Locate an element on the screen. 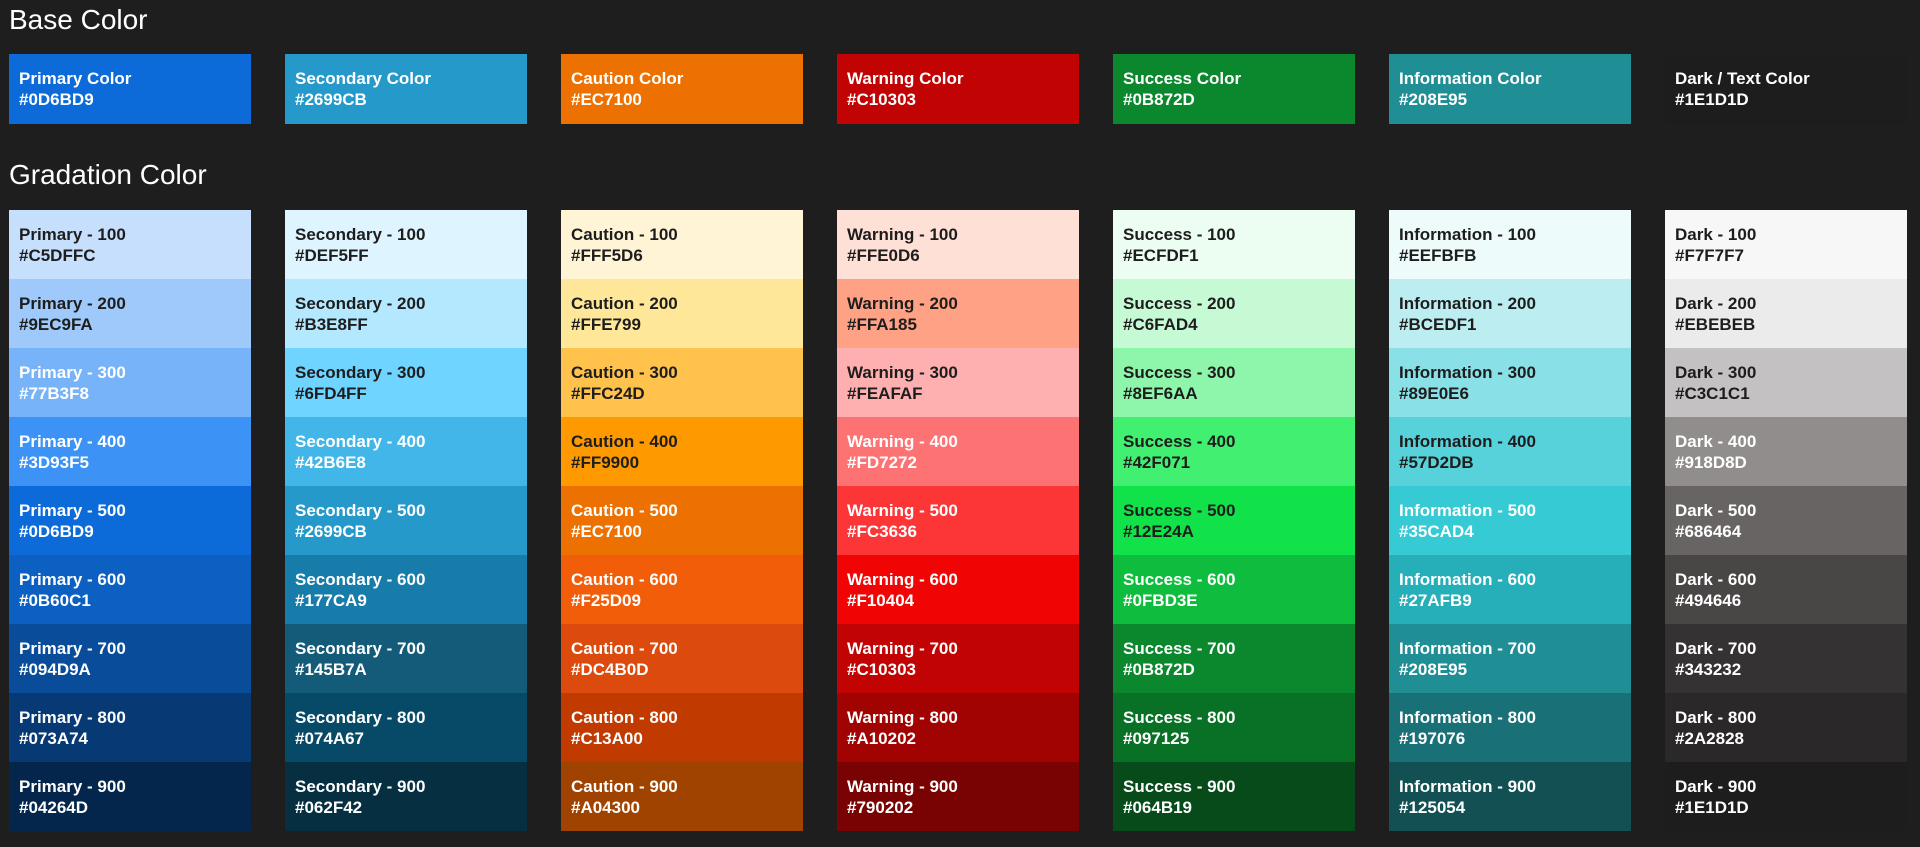 This screenshot has height=847, width=1920. swatch-label: Warning - 100 is located at coordinates (902, 234).